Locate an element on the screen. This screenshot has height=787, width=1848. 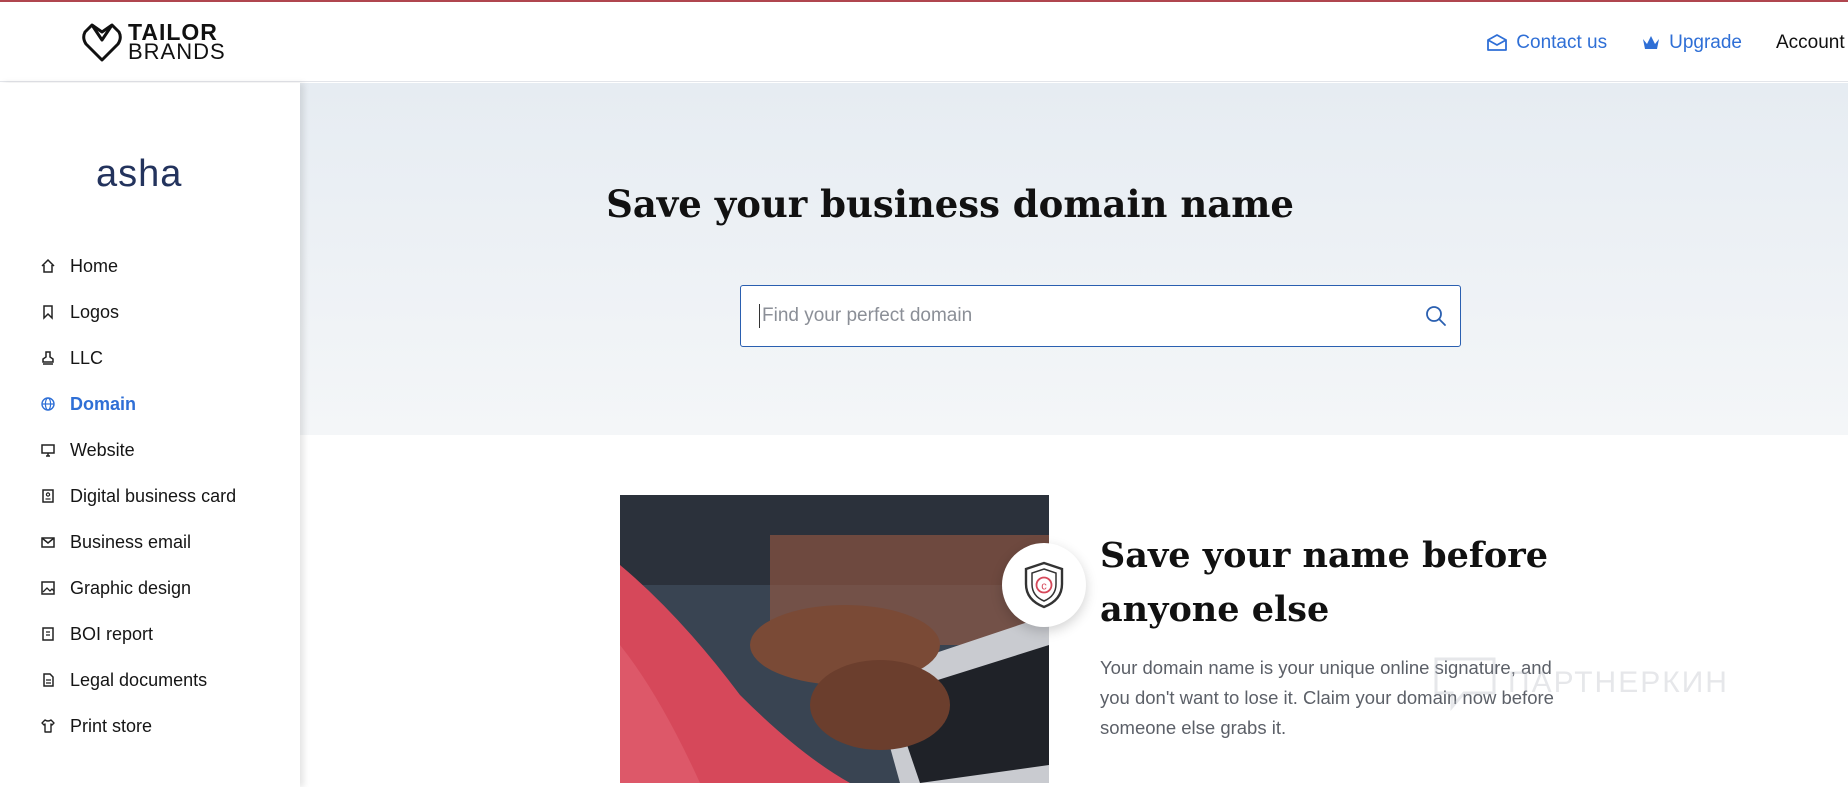
sidebar-item-legal-documents: Legal documents is located at coordinates (138, 680).